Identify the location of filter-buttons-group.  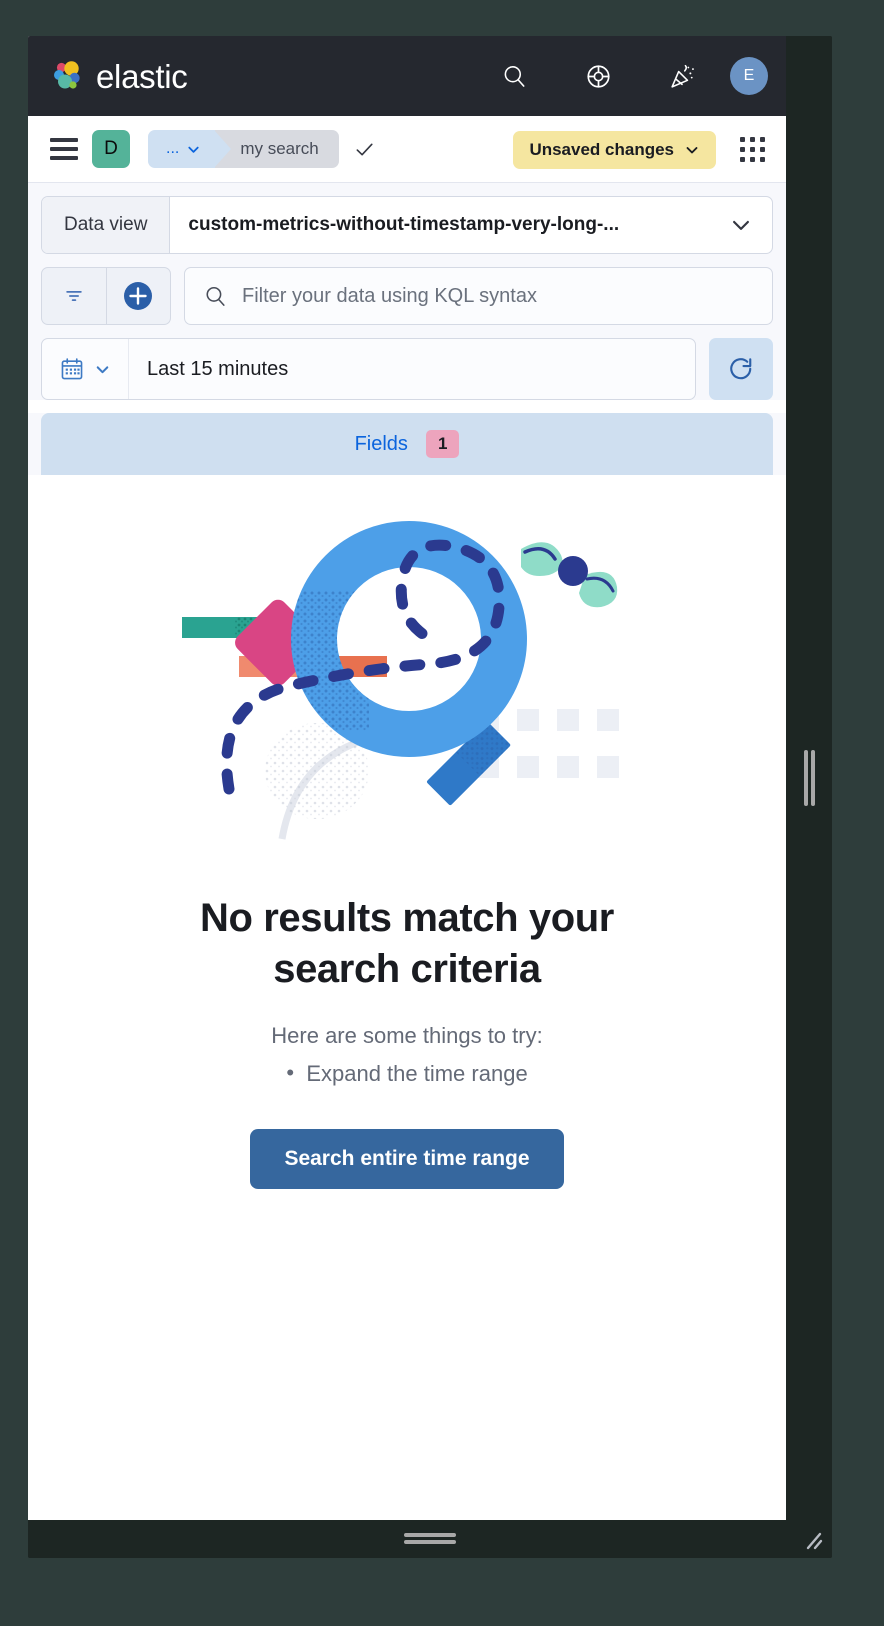
(106, 296).